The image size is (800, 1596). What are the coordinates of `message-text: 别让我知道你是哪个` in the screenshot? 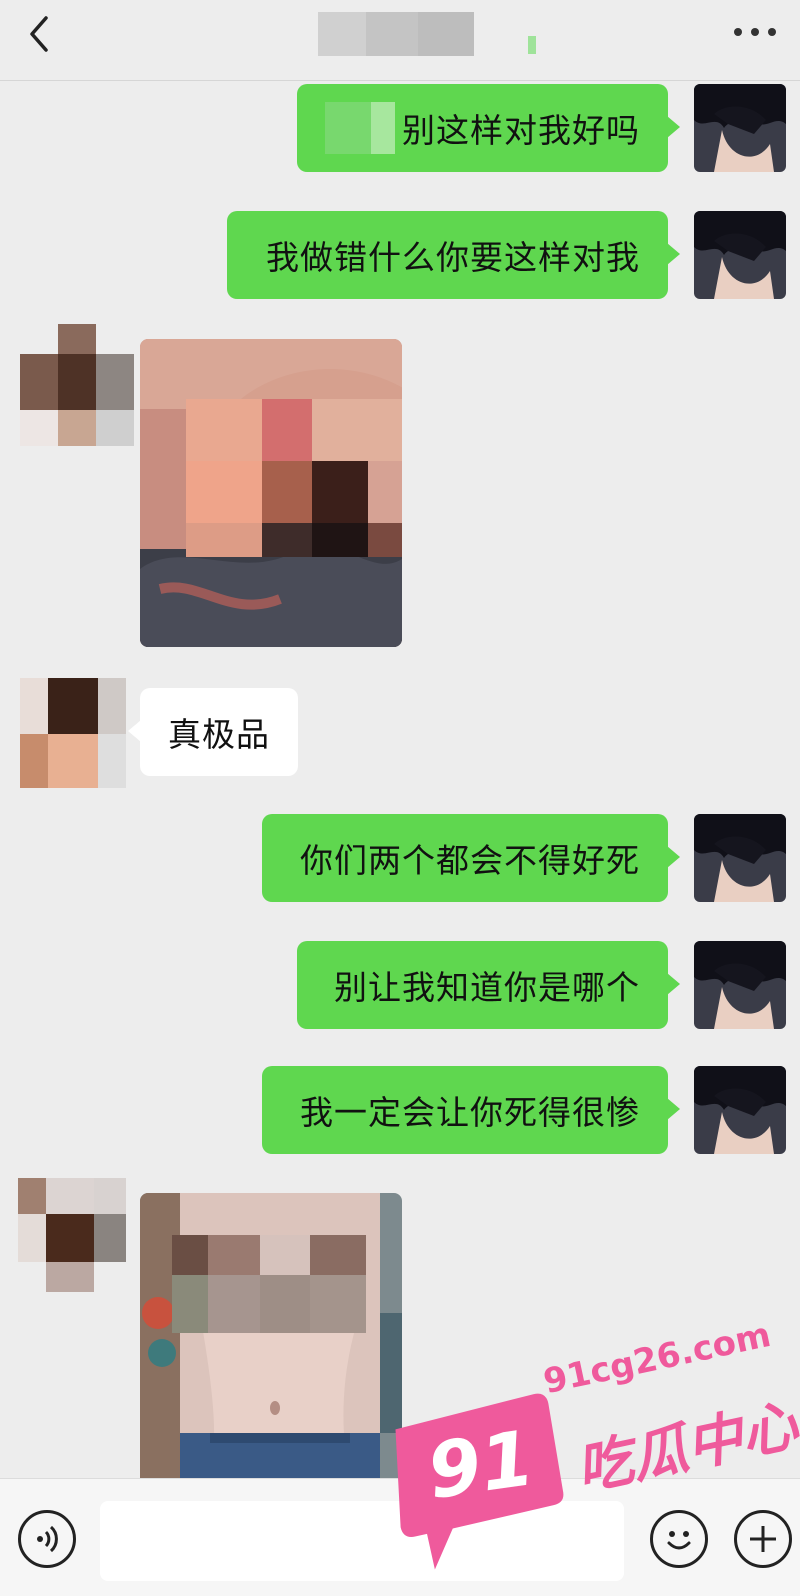 It's located at (487, 987).